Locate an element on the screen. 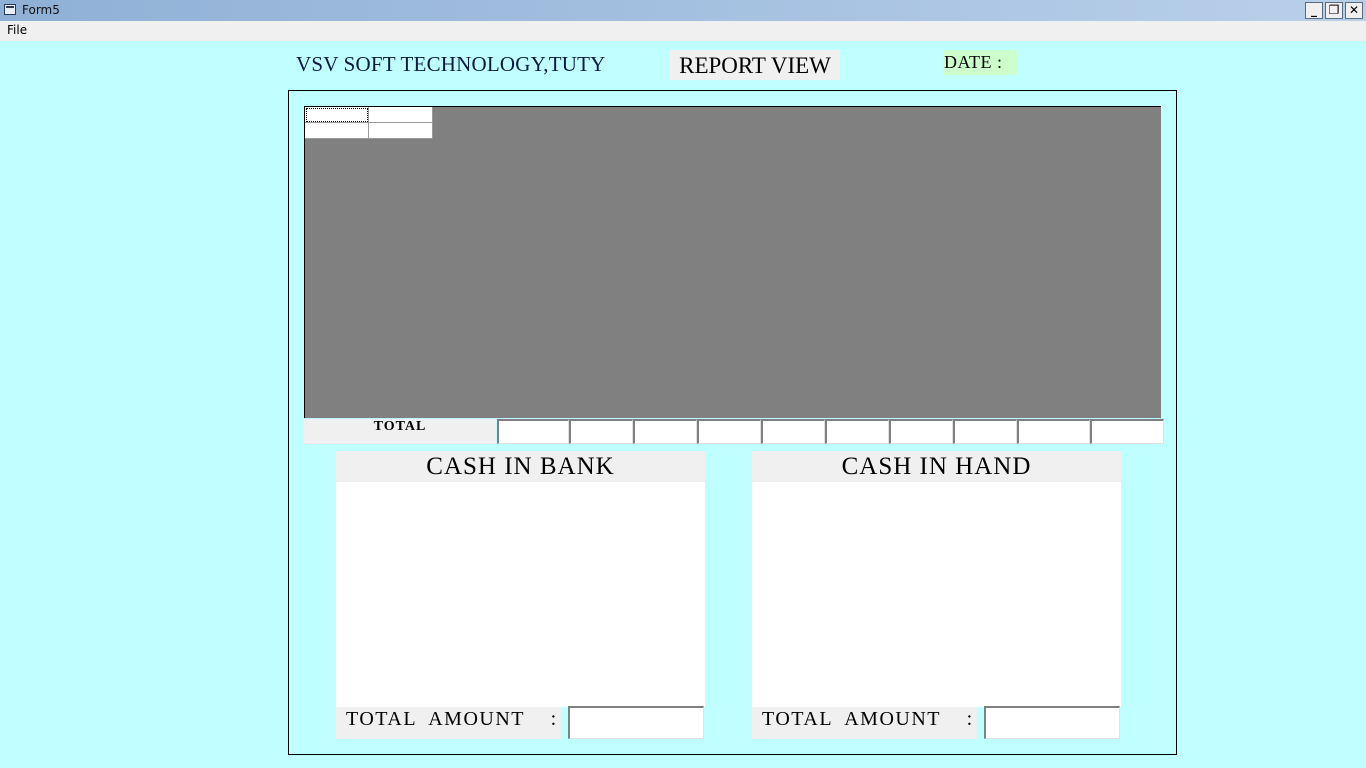 Image resolution: width=1366 pixels, height=768 pixels. cash-in-hand-list is located at coordinates (936, 594).